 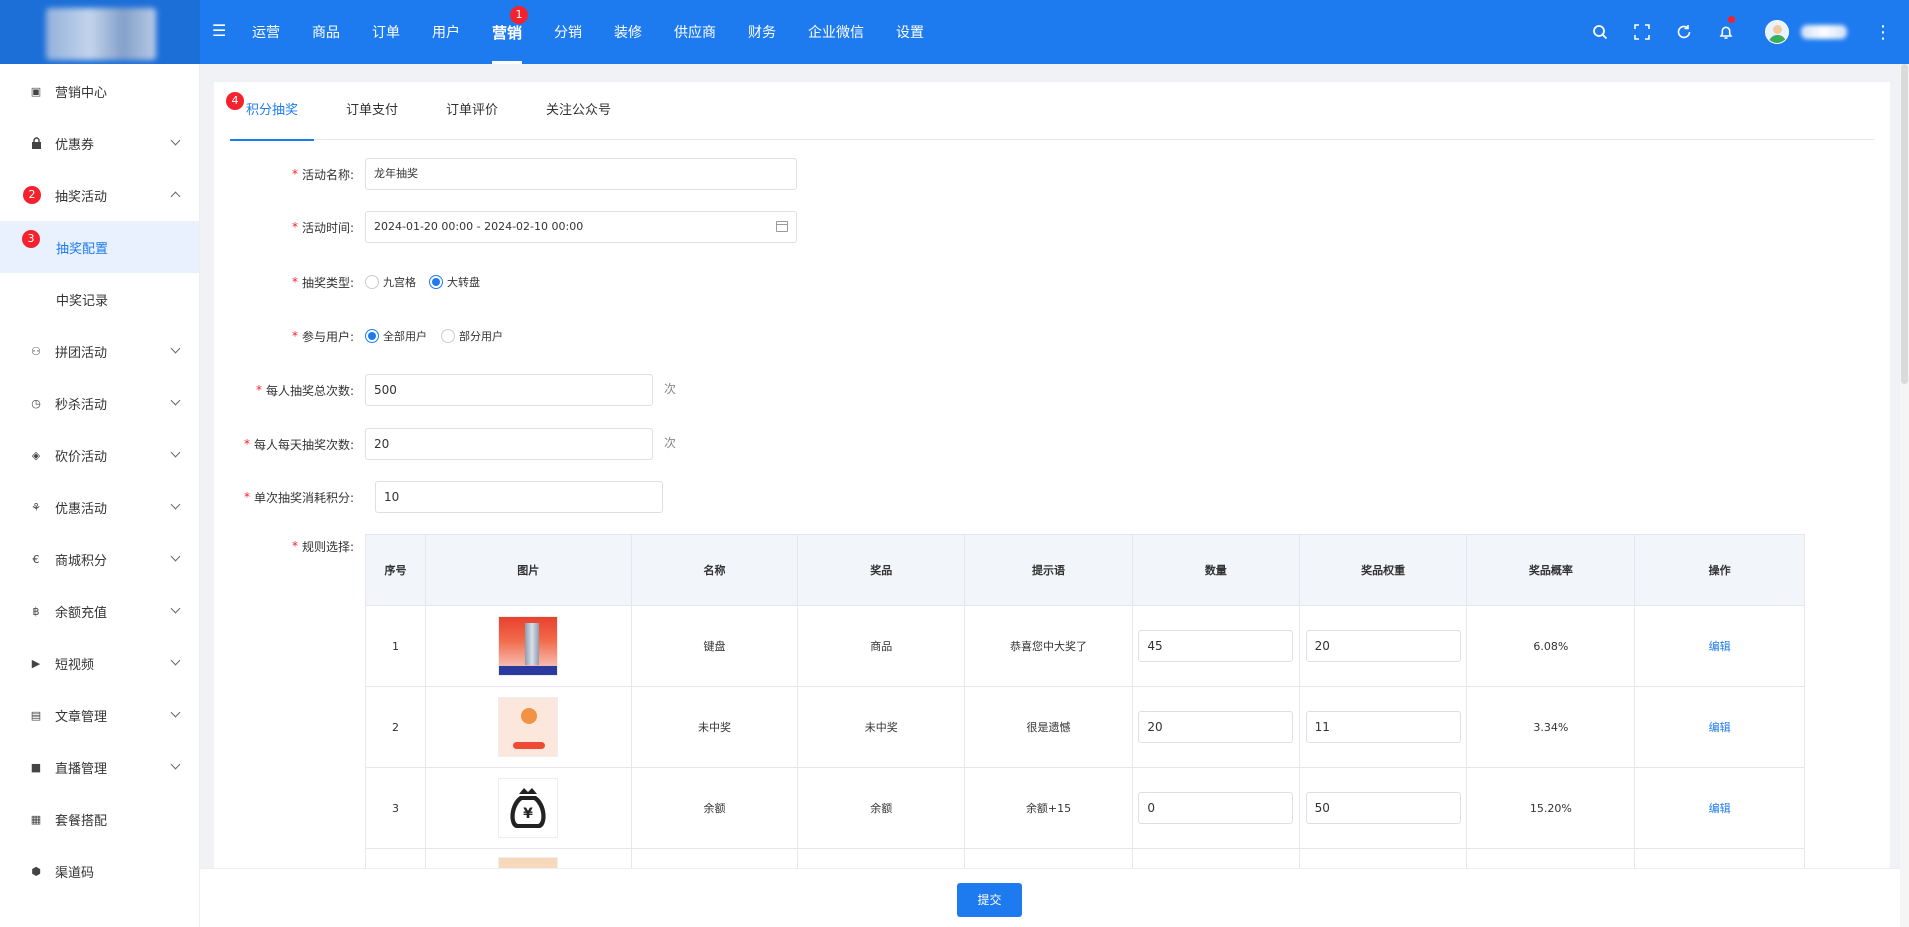 I want to click on top-nav: 运营 商品 订单 用户 营销 1 分销 装修 供应商 财务 企业微信 设置, so click(x=588, y=32).